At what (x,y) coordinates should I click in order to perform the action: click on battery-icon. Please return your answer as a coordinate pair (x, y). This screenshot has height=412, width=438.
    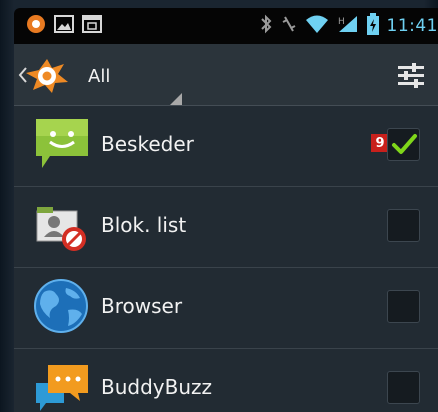
    Looking at the image, I should click on (372, 26).